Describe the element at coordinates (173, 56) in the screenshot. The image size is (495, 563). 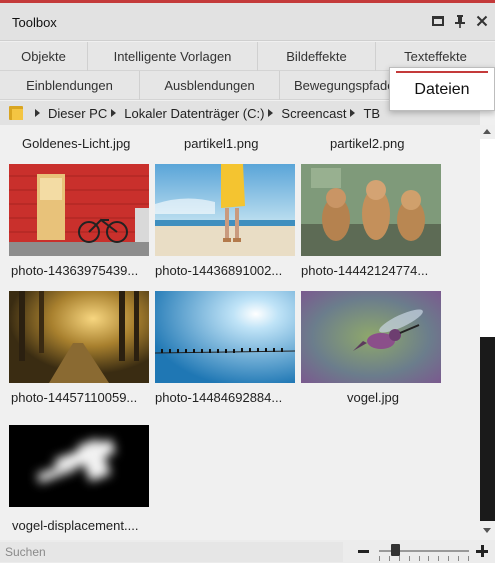
I see `tab-intelligente-vorlagen: Intelligente Vorlagen` at that location.